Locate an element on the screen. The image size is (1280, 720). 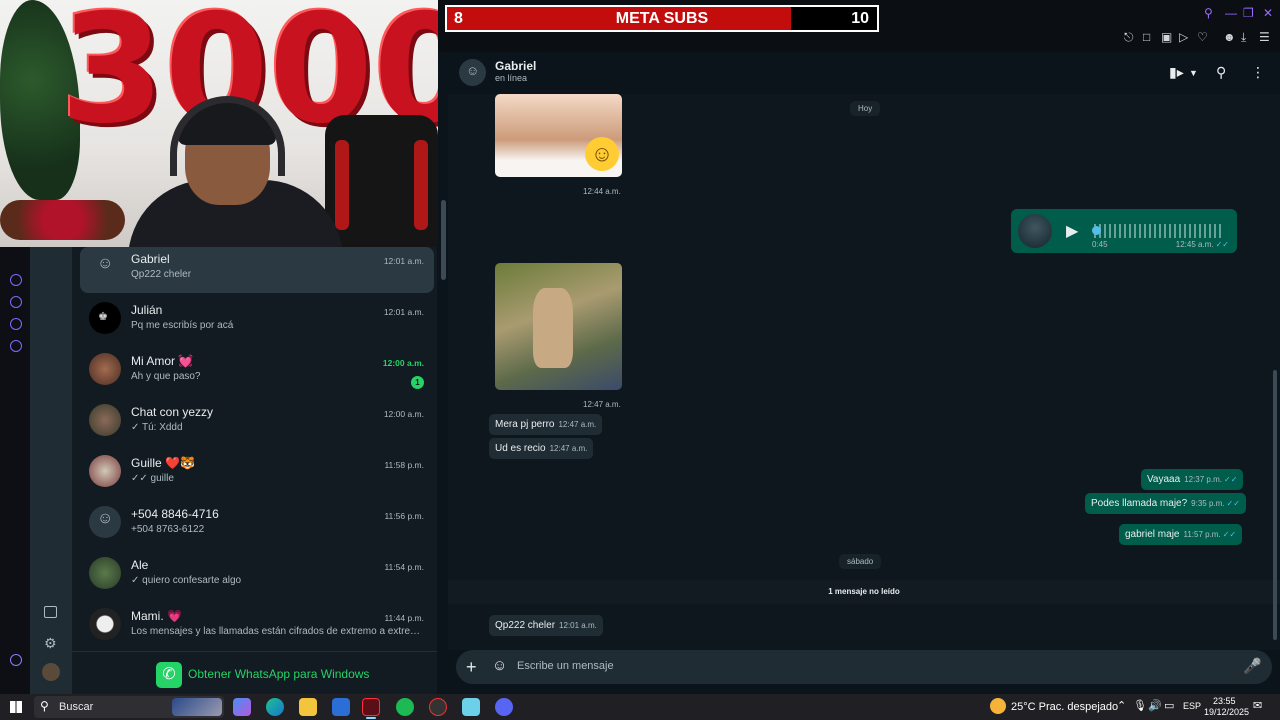
chat-preview: ✓ quiero confesarte algo is located at coordinates (186, 580).